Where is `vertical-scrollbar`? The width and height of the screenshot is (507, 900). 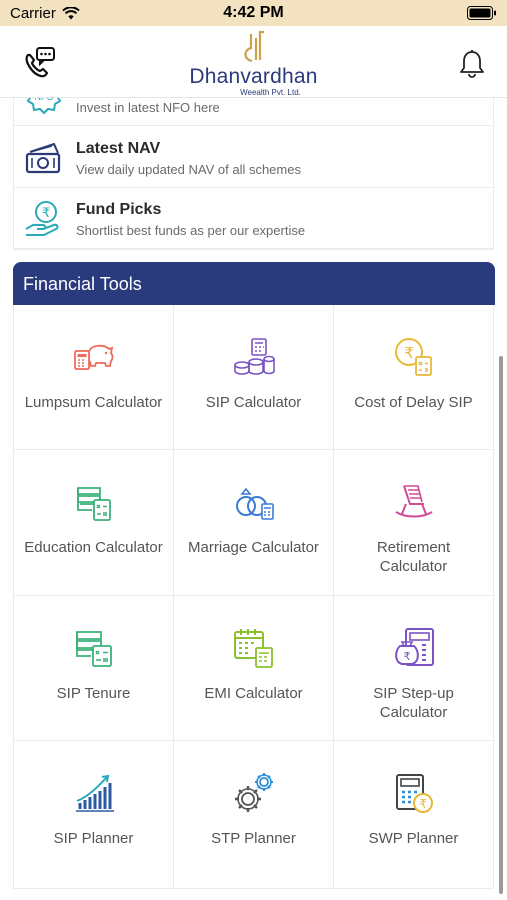
vertical-scrollbar is located at coordinates (501, 625).